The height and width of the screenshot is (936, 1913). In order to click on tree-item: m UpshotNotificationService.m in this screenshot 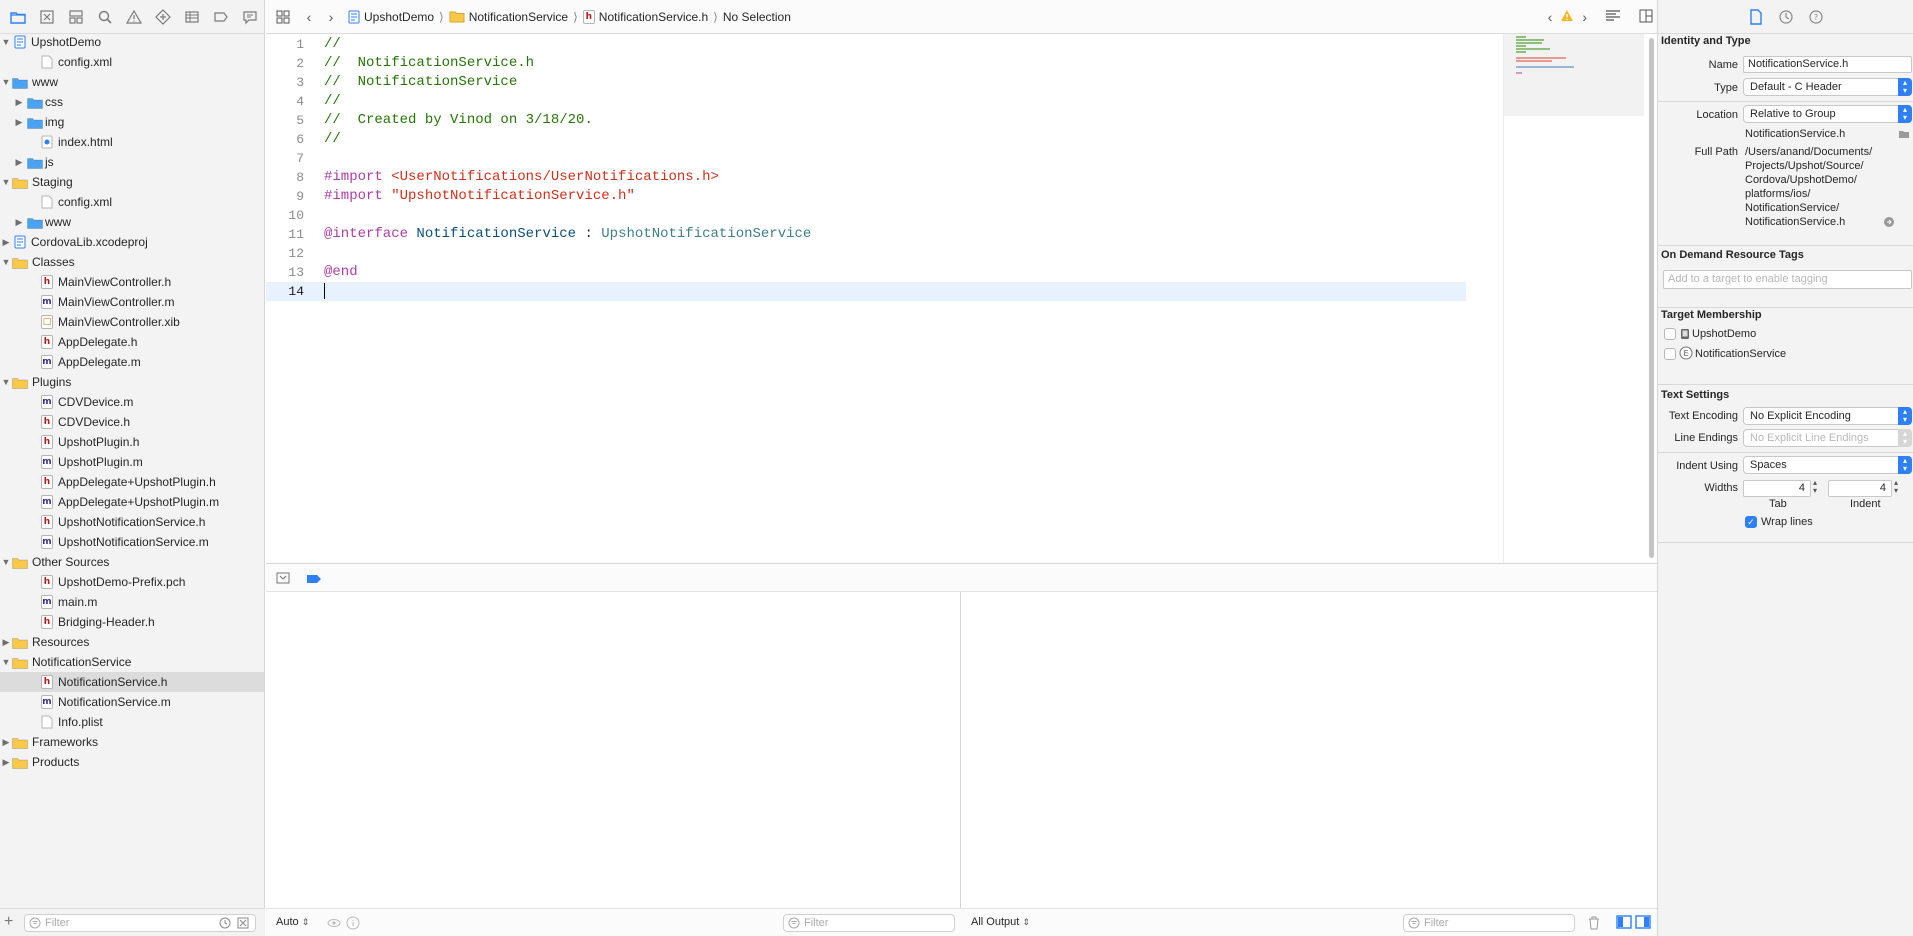, I will do `click(132, 542)`.